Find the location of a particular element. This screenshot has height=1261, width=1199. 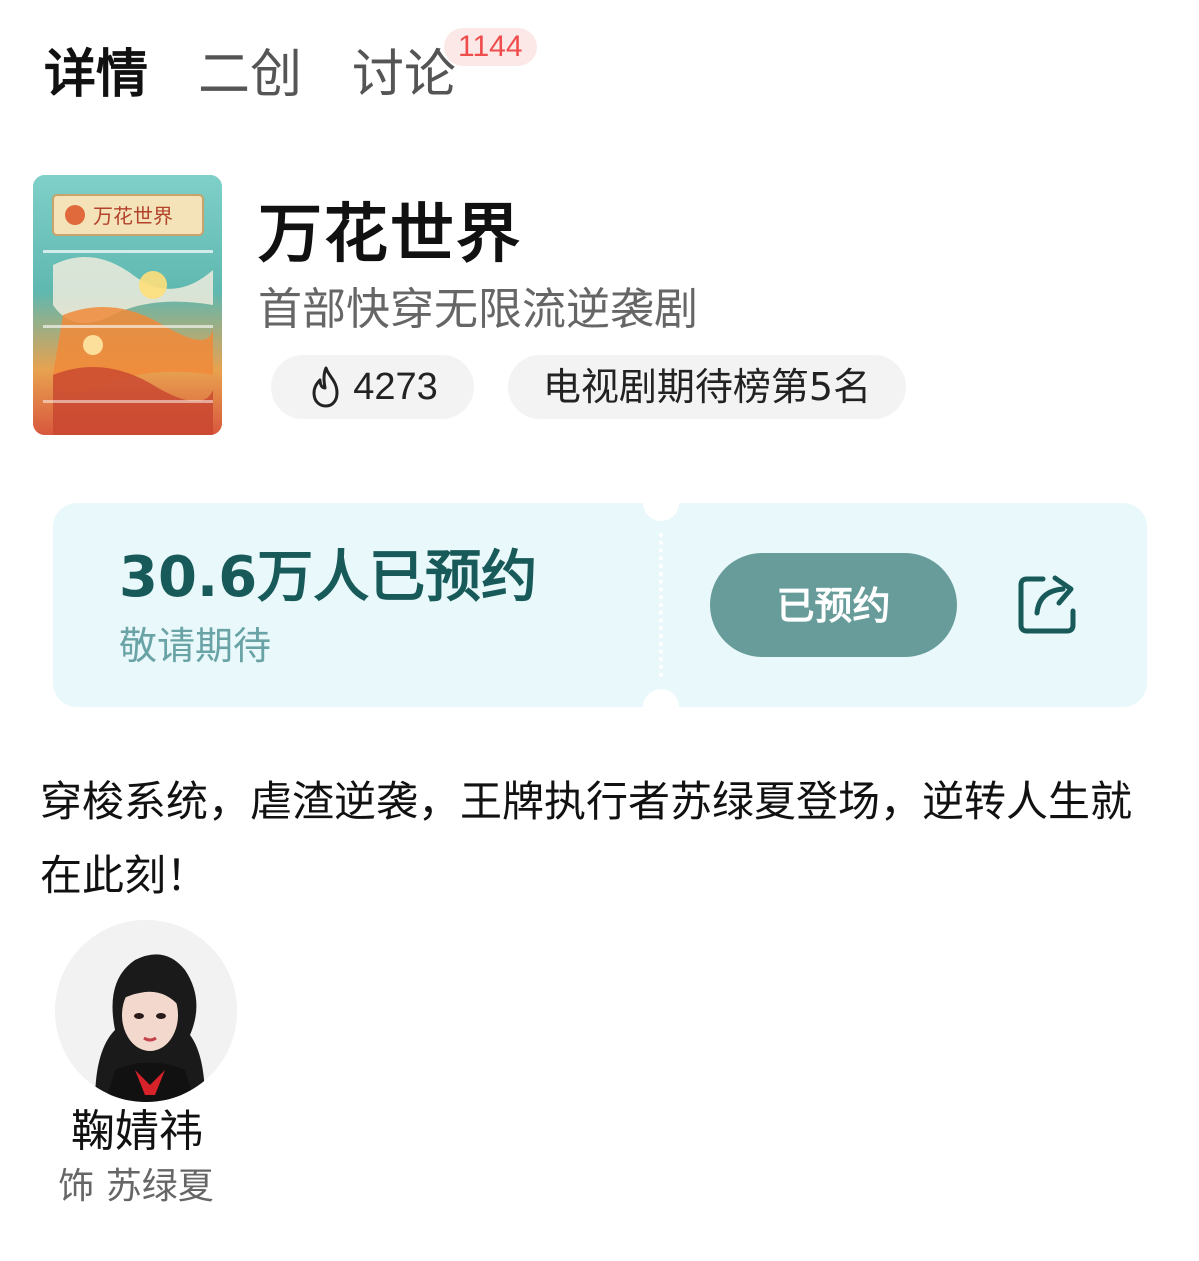

heat-chip: 4273 is located at coordinates (372, 387).